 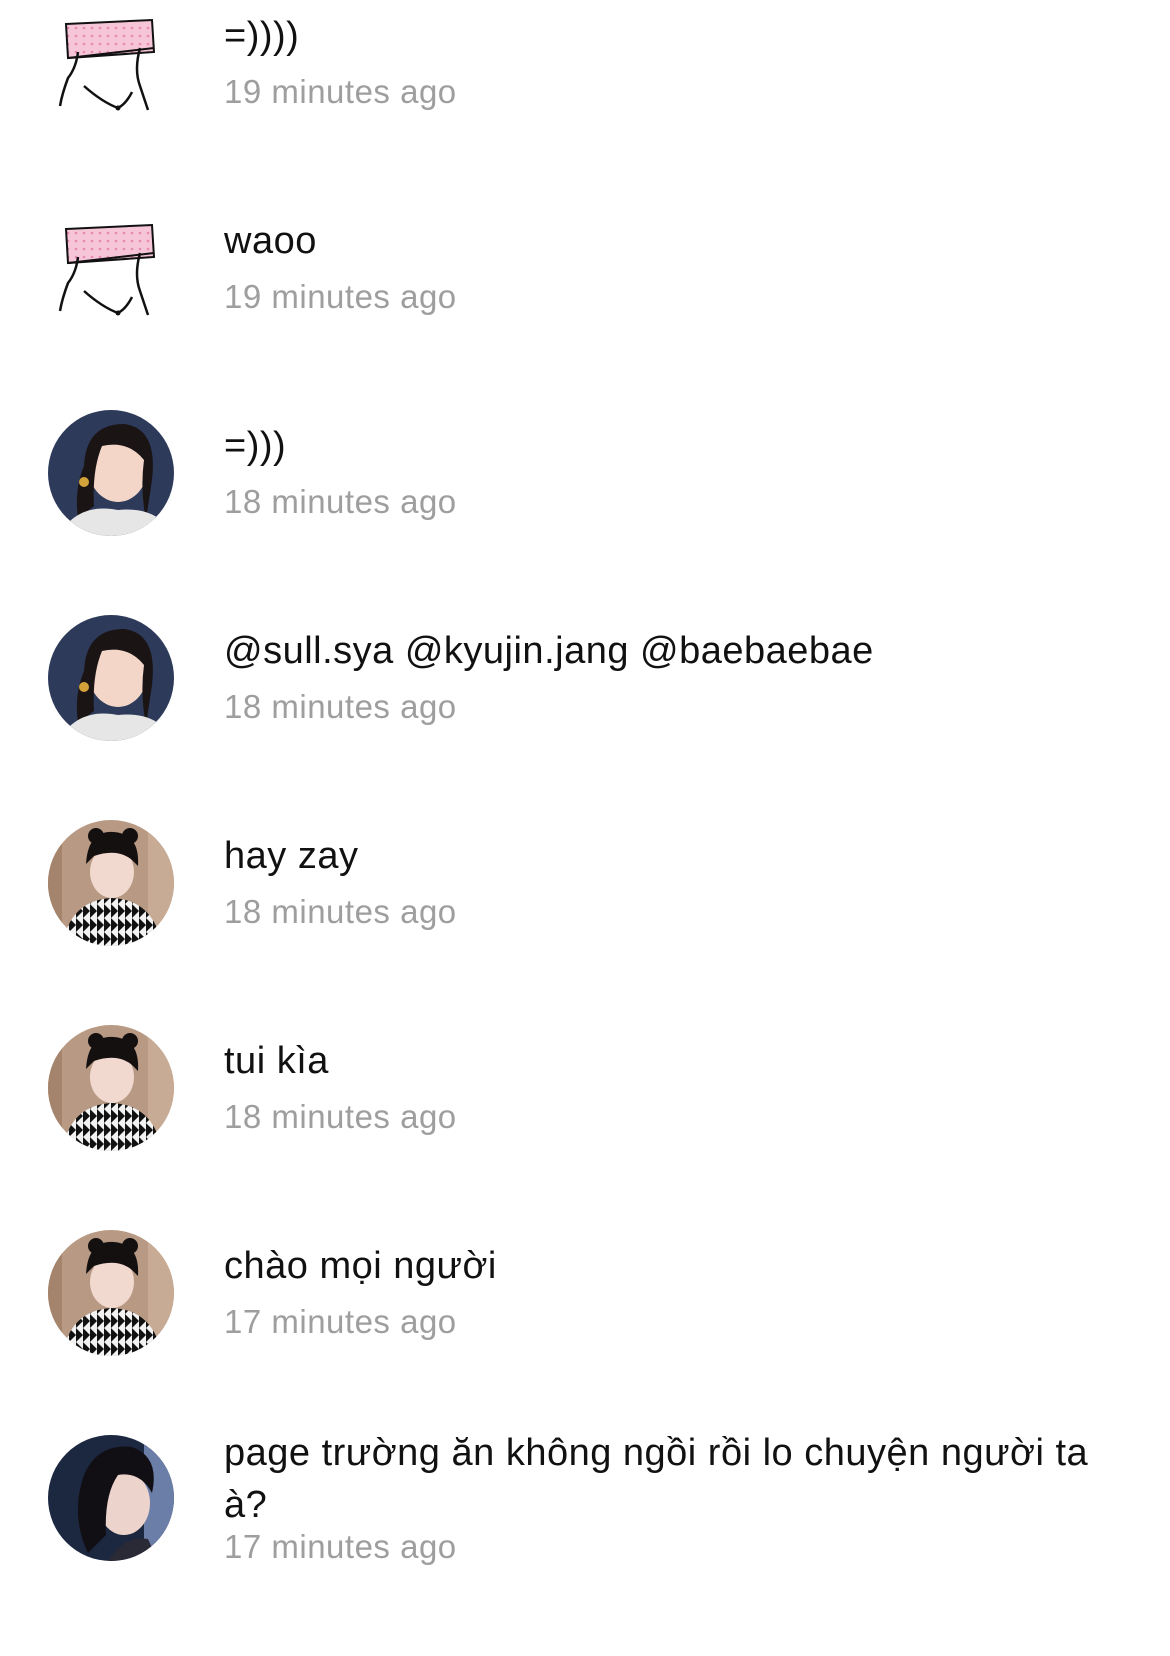 What do you see at coordinates (549, 651) in the screenshot?
I see `comment-text: @sull.sya @kyujin.jang @baebaebae` at bounding box center [549, 651].